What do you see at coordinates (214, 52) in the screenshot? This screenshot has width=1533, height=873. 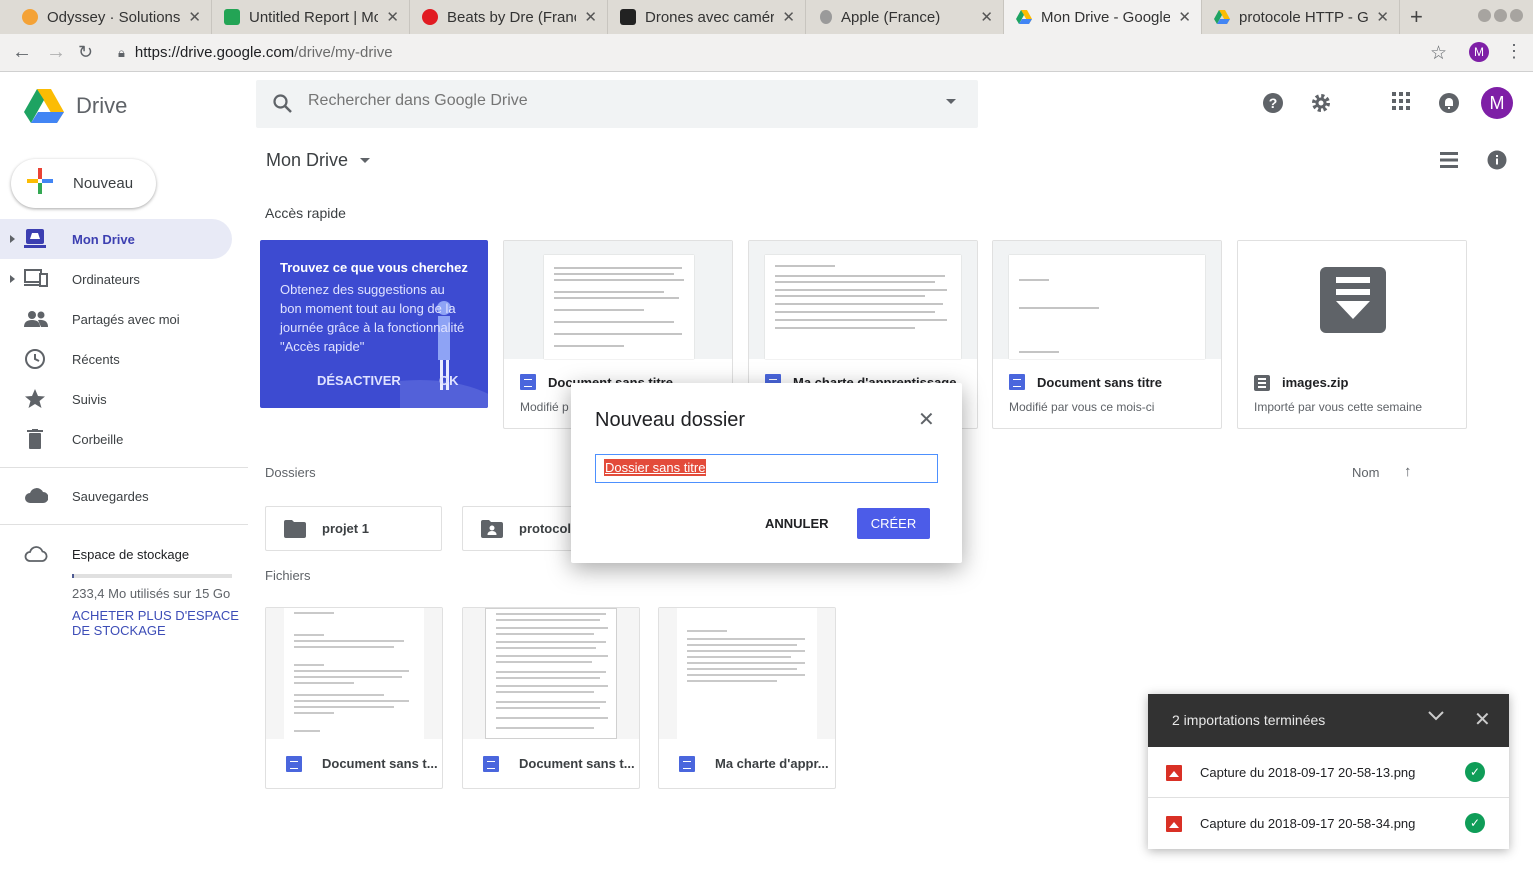 I see `url-host: https://drive.google.com` at bounding box center [214, 52].